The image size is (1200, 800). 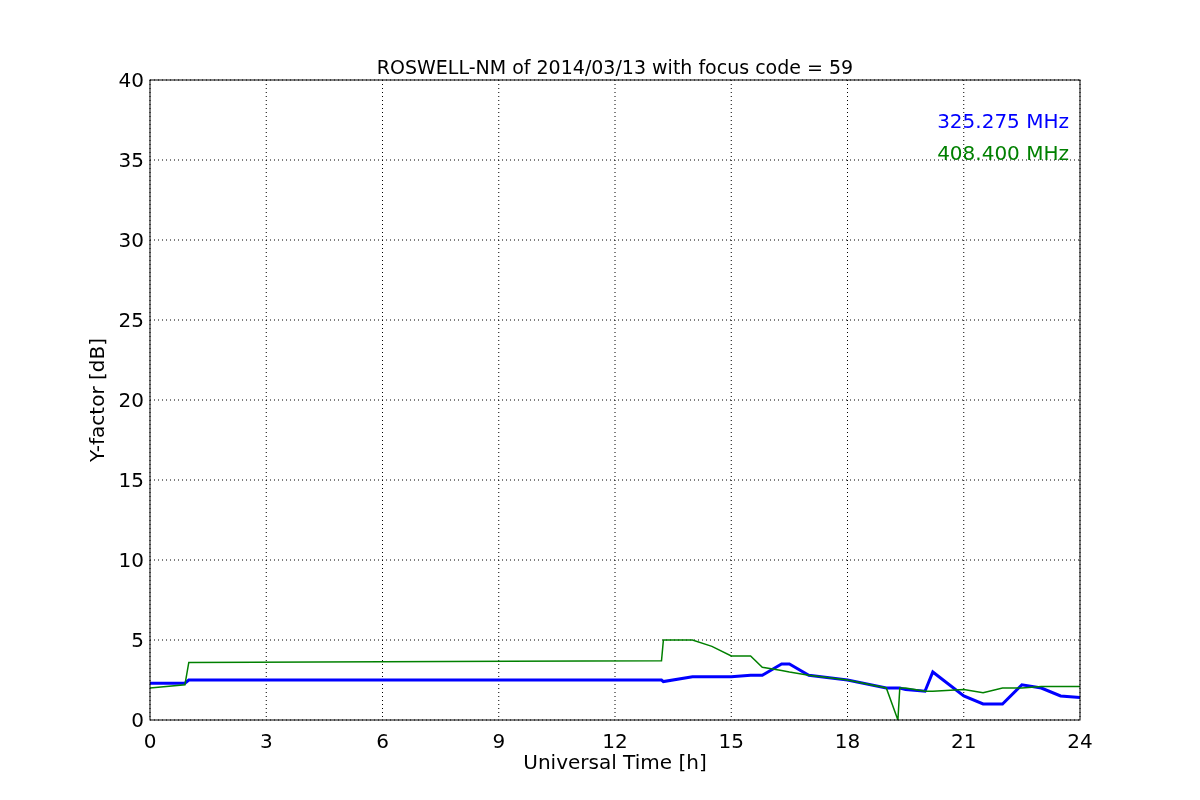 I want to click on y-tick-label: 15, so click(x=131, y=480).